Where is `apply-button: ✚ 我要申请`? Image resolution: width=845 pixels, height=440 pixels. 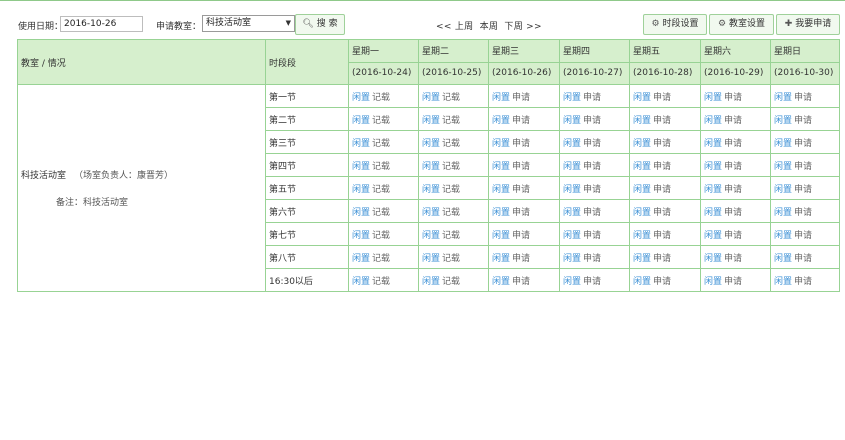 apply-button: ✚ 我要申请 is located at coordinates (808, 24).